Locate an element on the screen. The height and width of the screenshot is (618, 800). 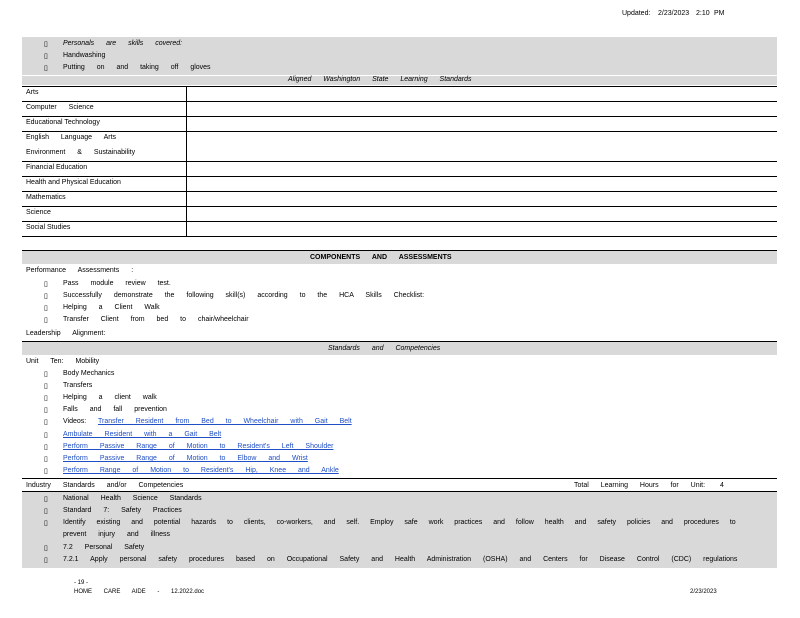
skills-covered-heading: Personals are skills covered: is located at coordinates (123, 43).